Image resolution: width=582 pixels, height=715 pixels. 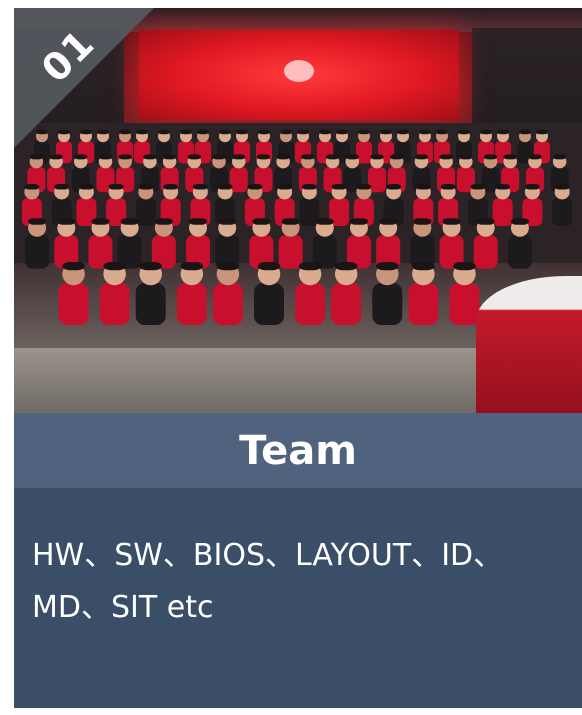 What do you see at coordinates (529, 344) in the screenshot?
I see `photo-round-table` at bounding box center [529, 344].